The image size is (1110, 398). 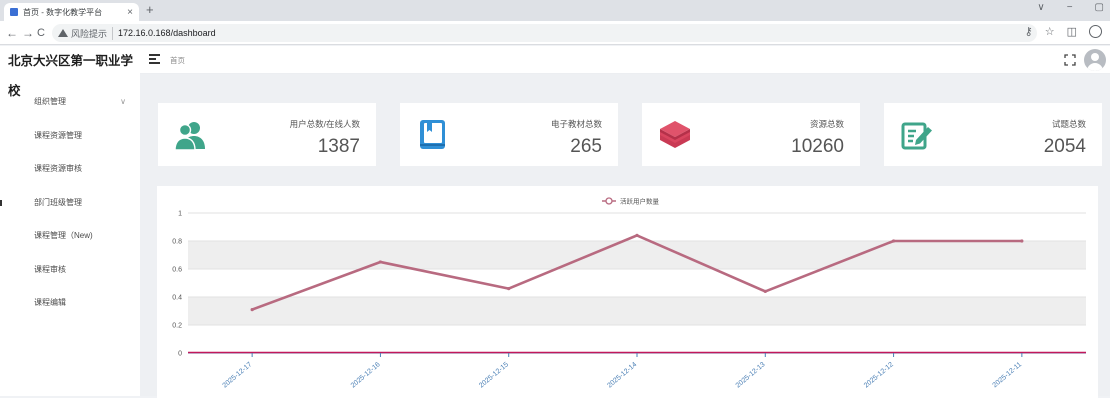 I want to click on url-text: 172.16.0.168/dashboard, so click(x=167, y=33).